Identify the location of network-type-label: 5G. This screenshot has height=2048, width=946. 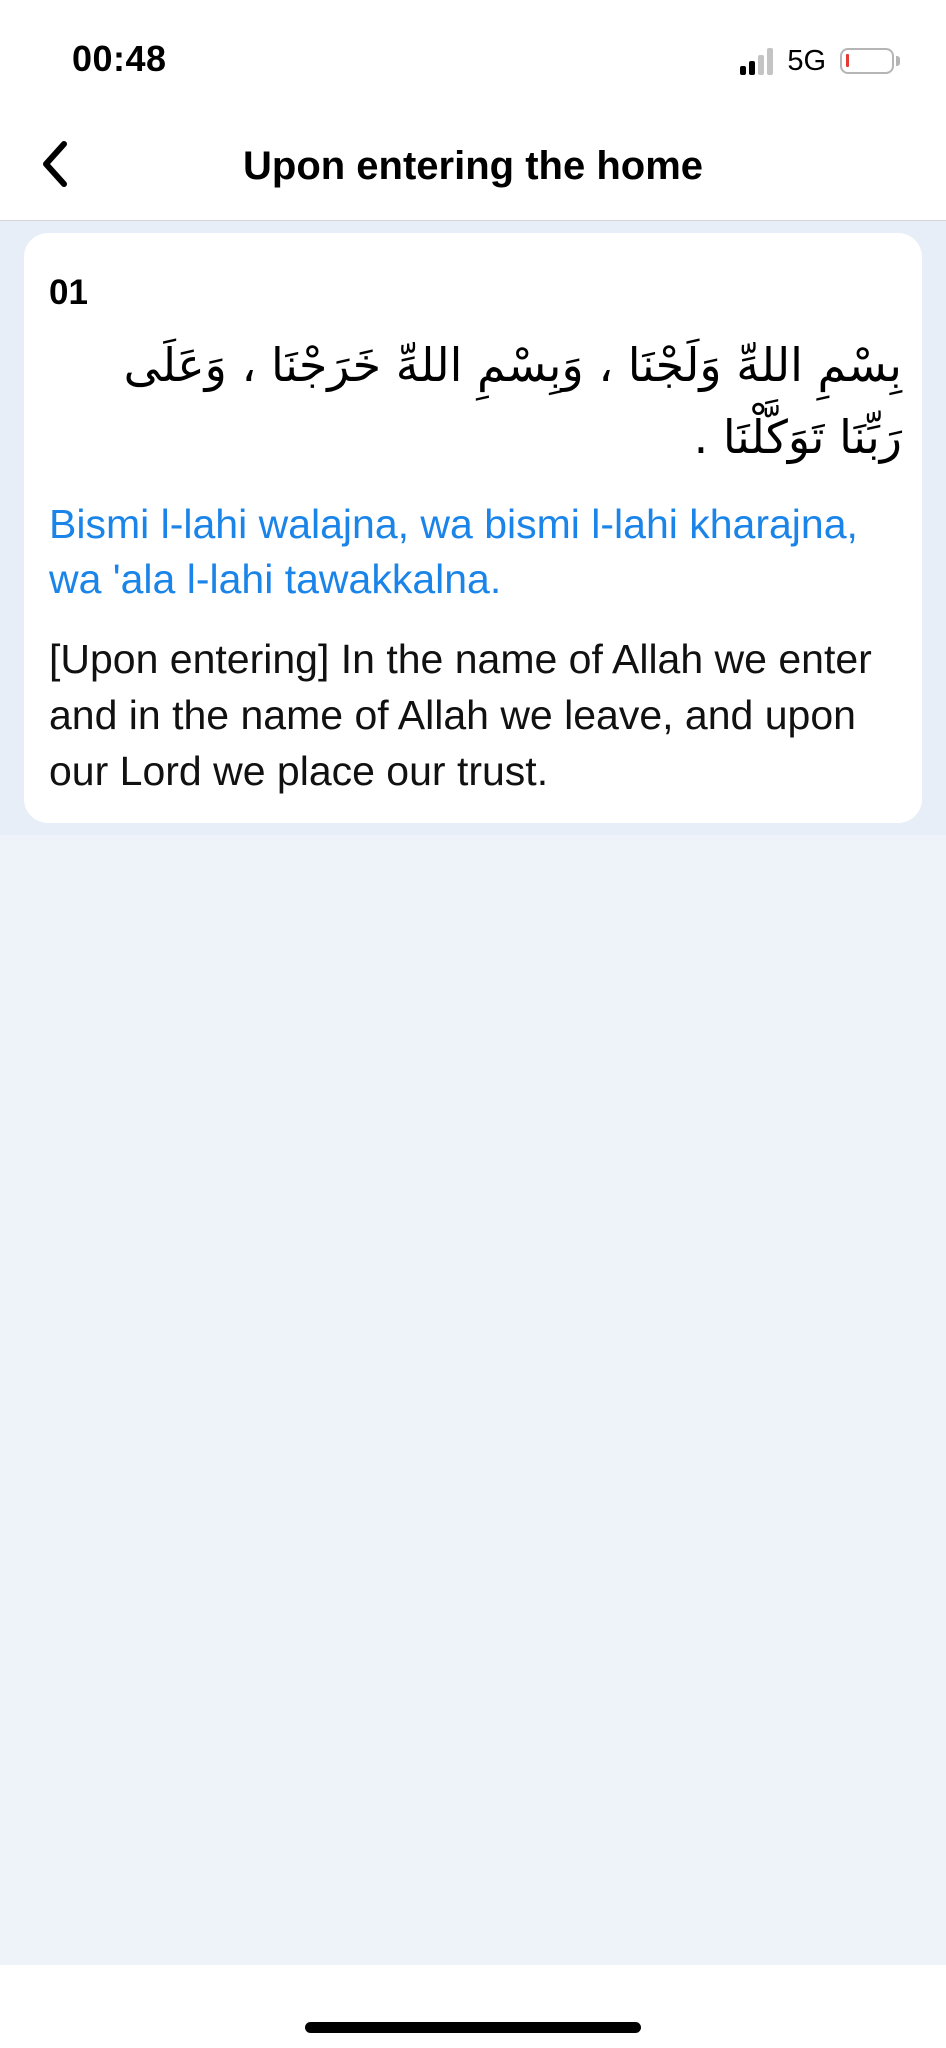
(806, 60).